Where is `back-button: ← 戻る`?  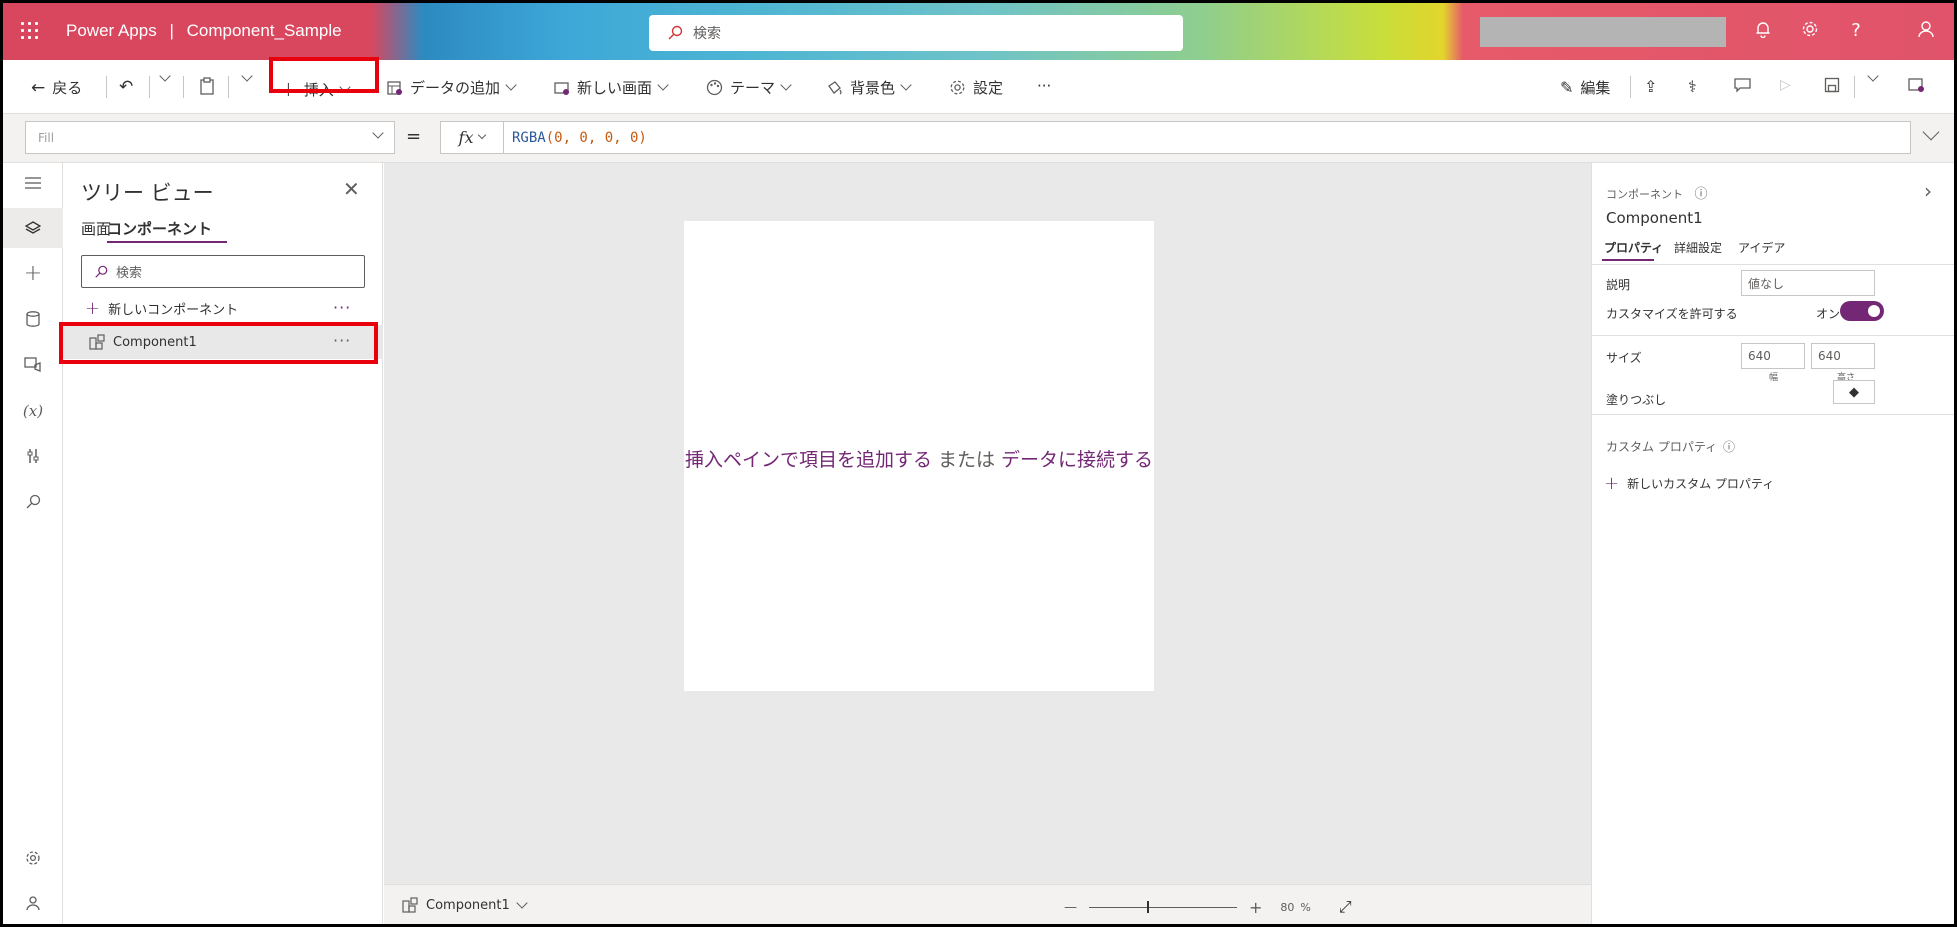
back-button: ← 戻る is located at coordinates (56, 87).